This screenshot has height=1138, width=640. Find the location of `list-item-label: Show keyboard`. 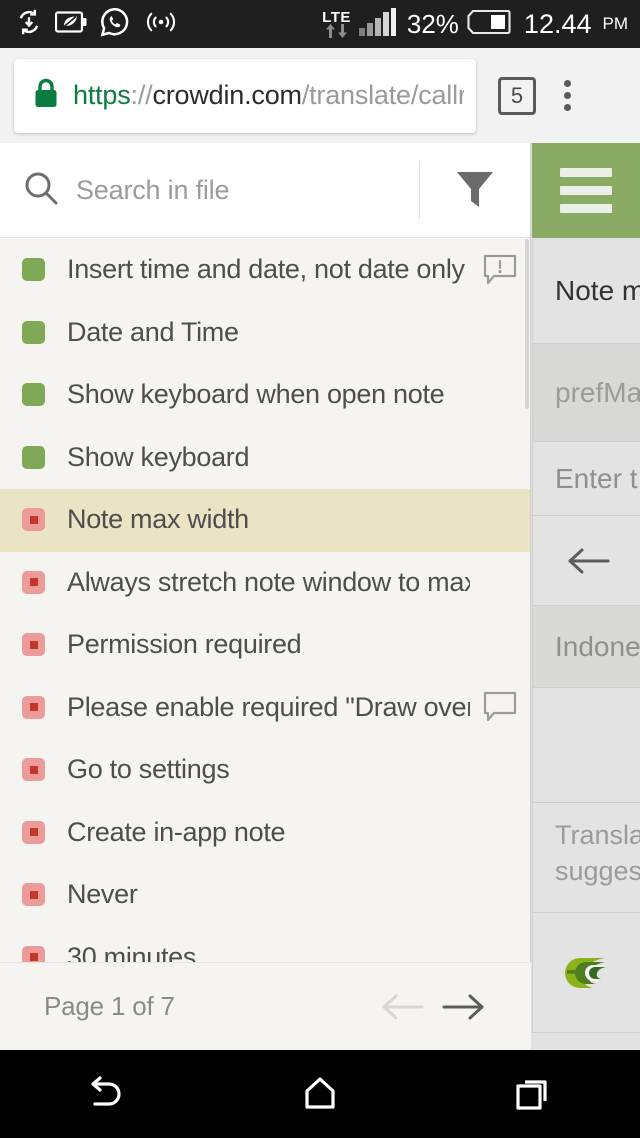

list-item-label: Show keyboard is located at coordinates (158, 456).